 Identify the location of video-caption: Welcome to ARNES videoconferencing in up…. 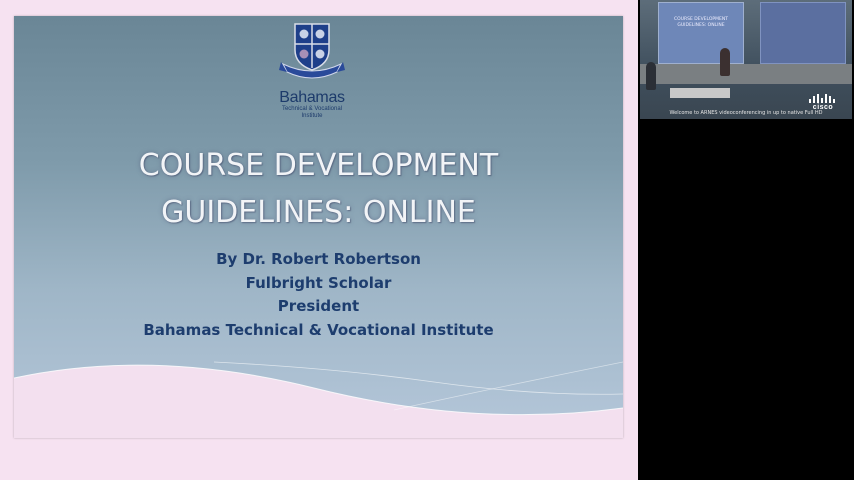
(746, 113).